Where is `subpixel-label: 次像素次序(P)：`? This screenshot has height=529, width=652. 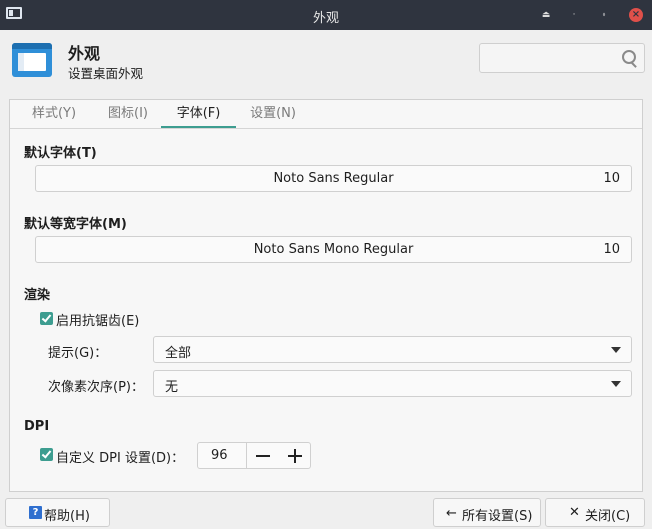
subpixel-label: 次像素次序(P)： is located at coordinates (96, 387).